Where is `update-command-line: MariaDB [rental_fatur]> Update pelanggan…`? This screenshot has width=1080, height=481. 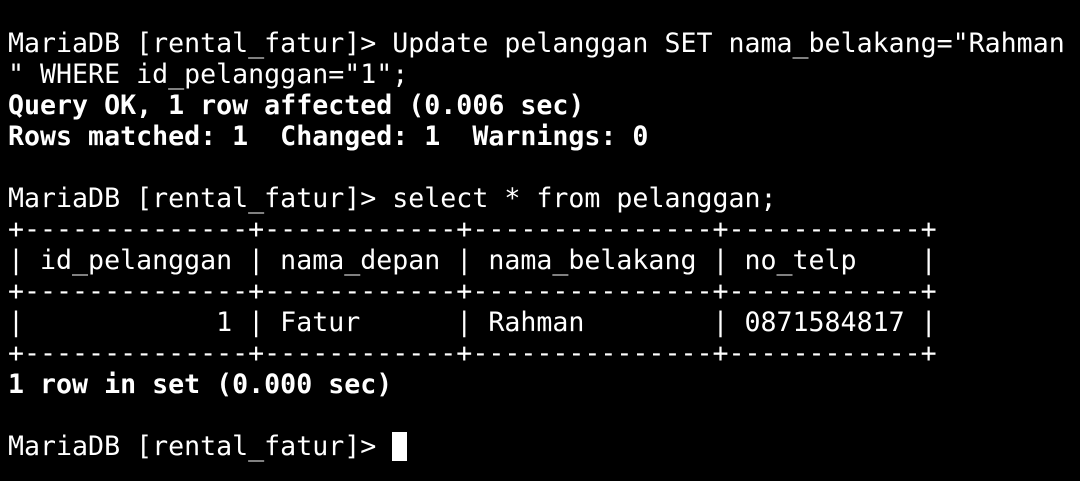
update-command-line: MariaDB [rental_fatur]> Update pelanggan… is located at coordinates (544, 43).